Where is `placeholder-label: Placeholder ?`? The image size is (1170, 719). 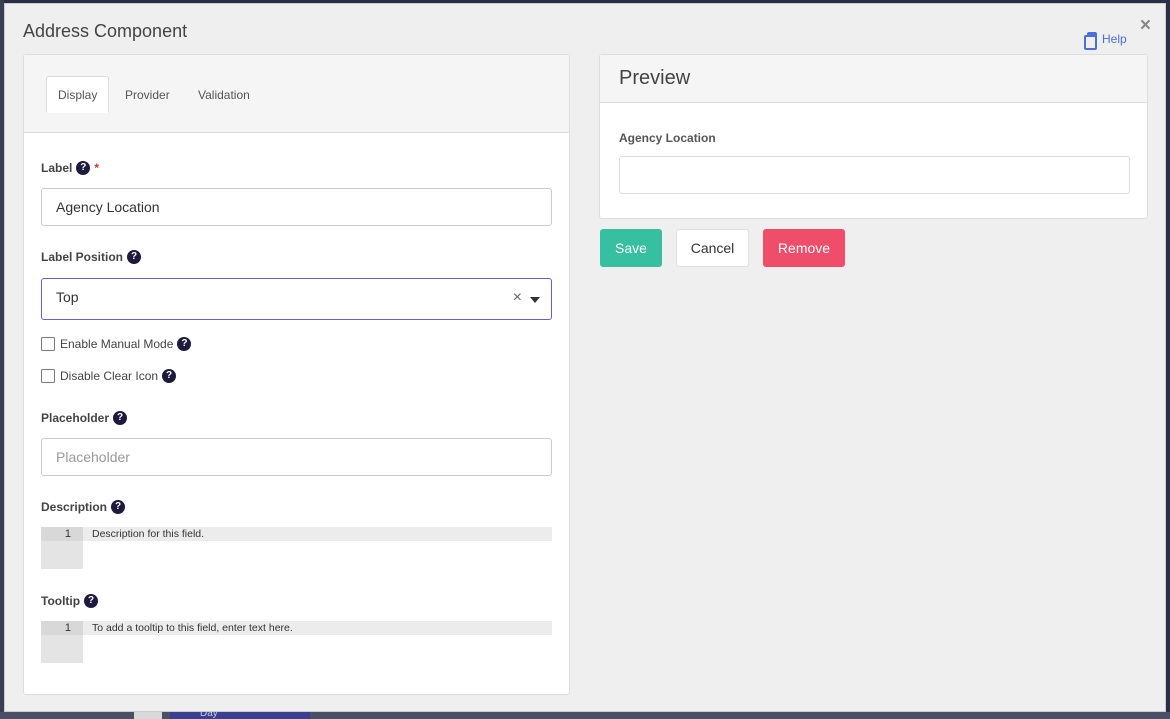
placeholder-label: Placeholder ? is located at coordinates (84, 418).